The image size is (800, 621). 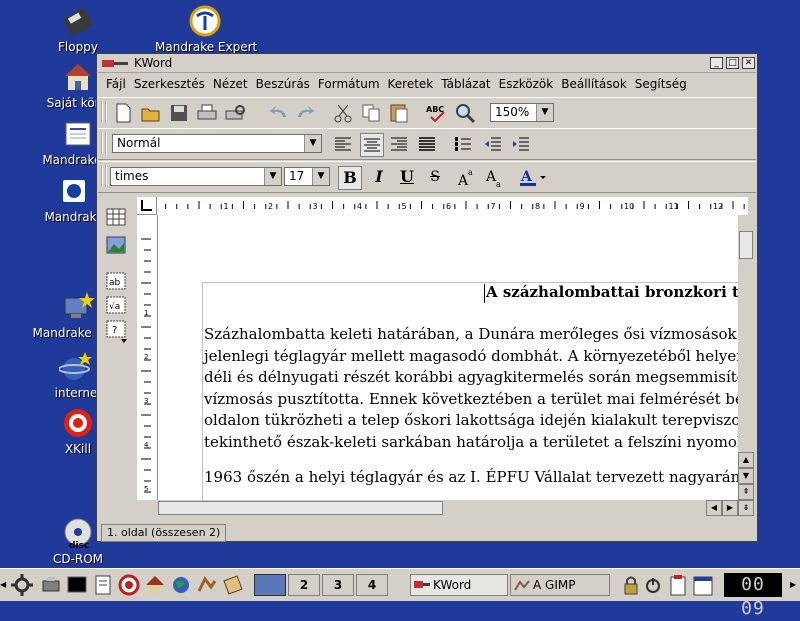 I want to click on help-icon, so click(x=129, y=585).